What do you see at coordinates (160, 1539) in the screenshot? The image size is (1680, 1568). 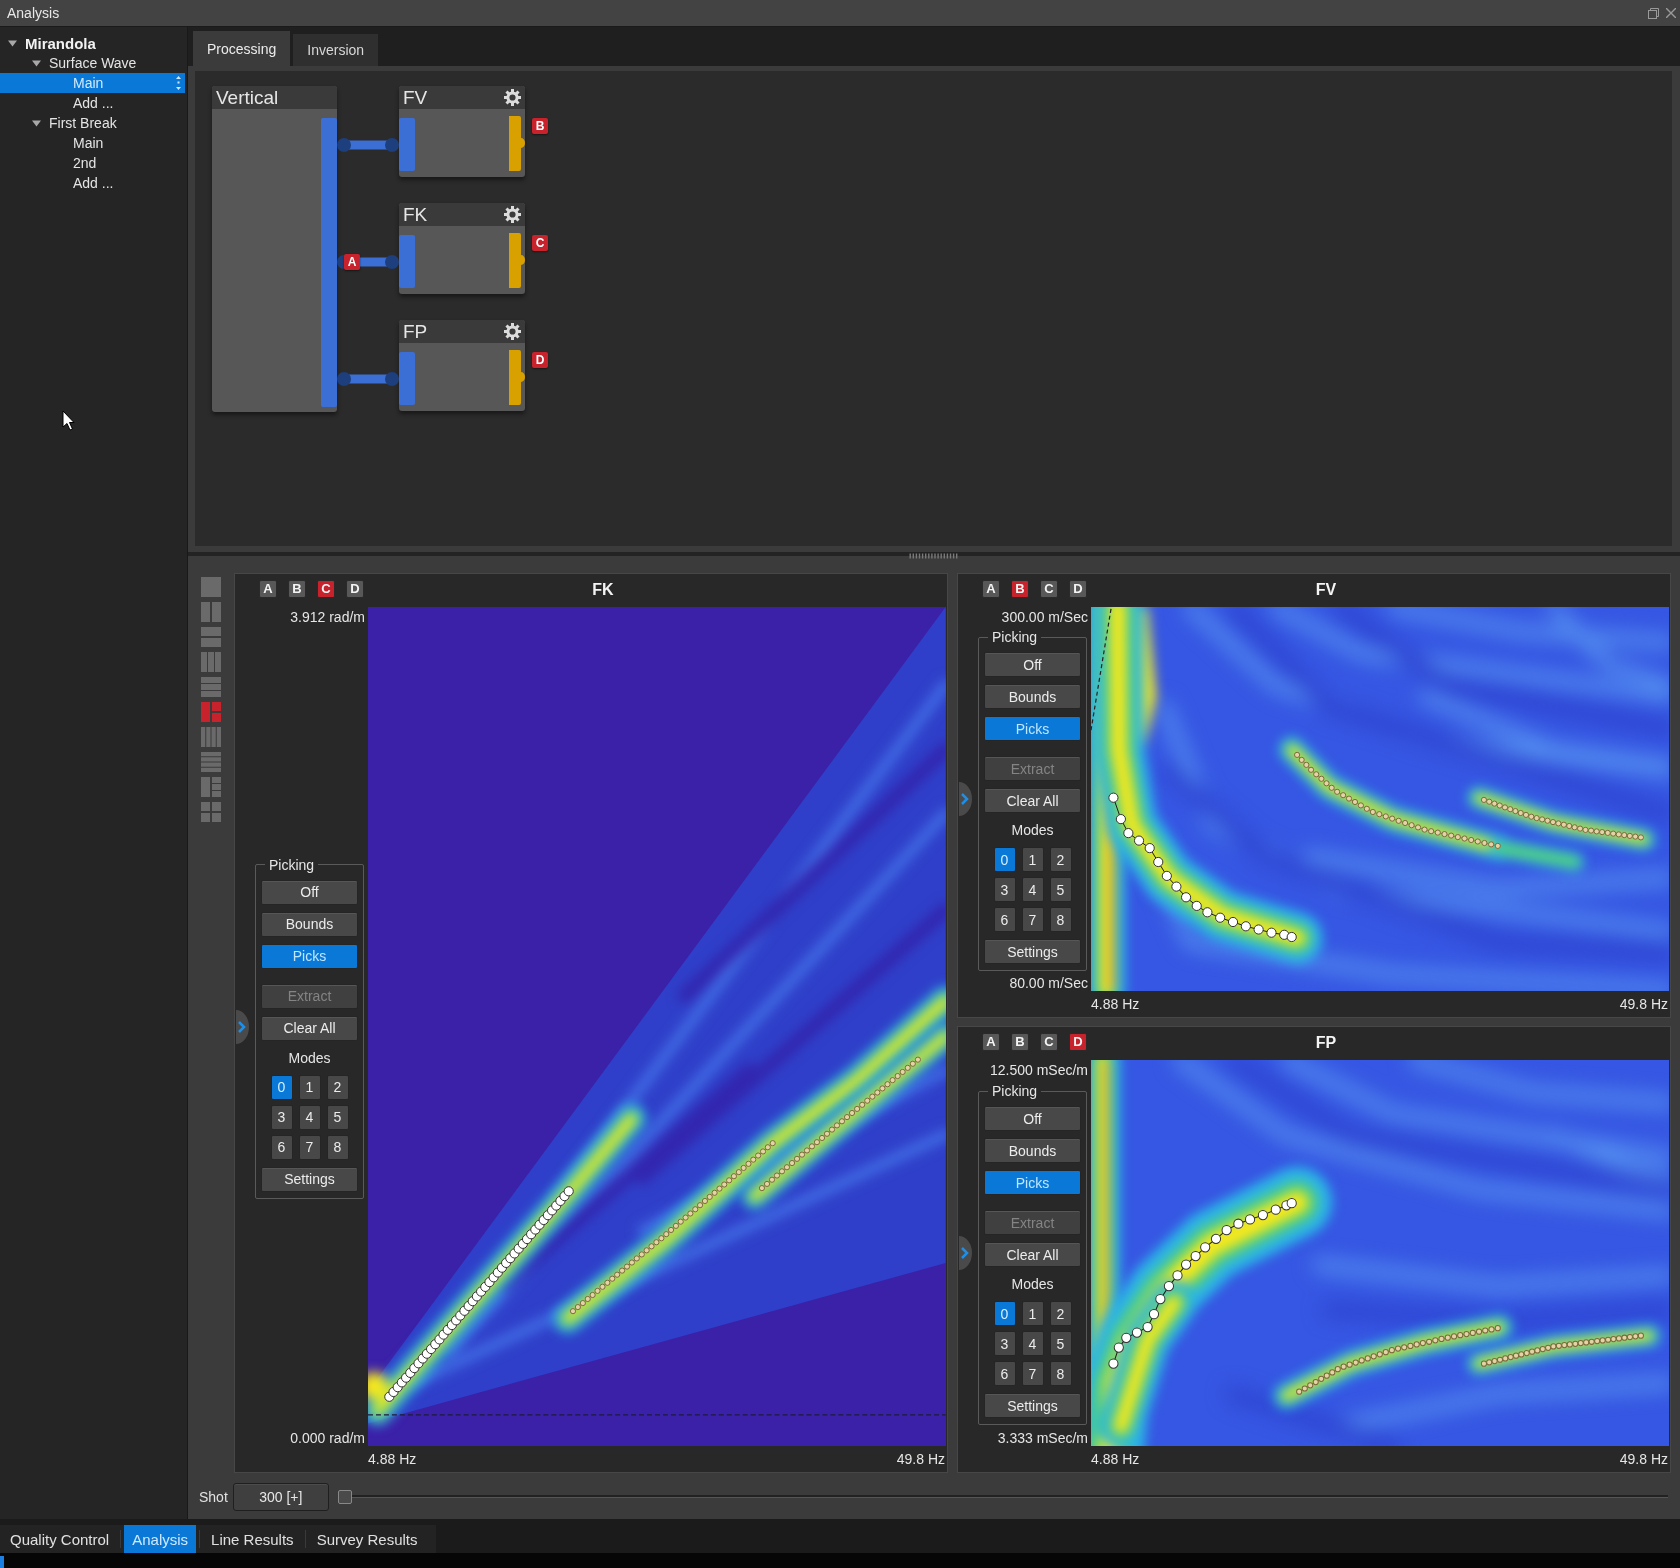 I see `tab: Analysis` at bounding box center [160, 1539].